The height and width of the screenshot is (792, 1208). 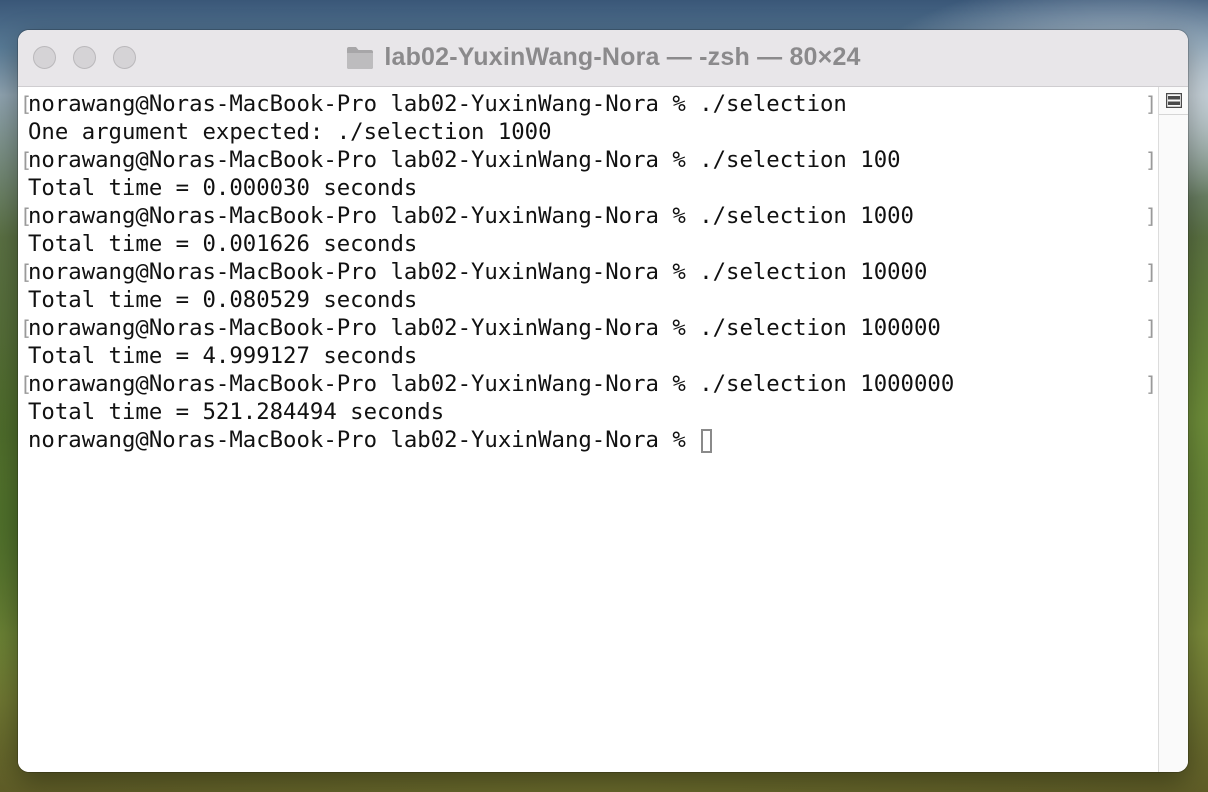 What do you see at coordinates (236, 412) in the screenshot?
I see `terminal-line-text: Total time = 521.284494 seconds` at bounding box center [236, 412].